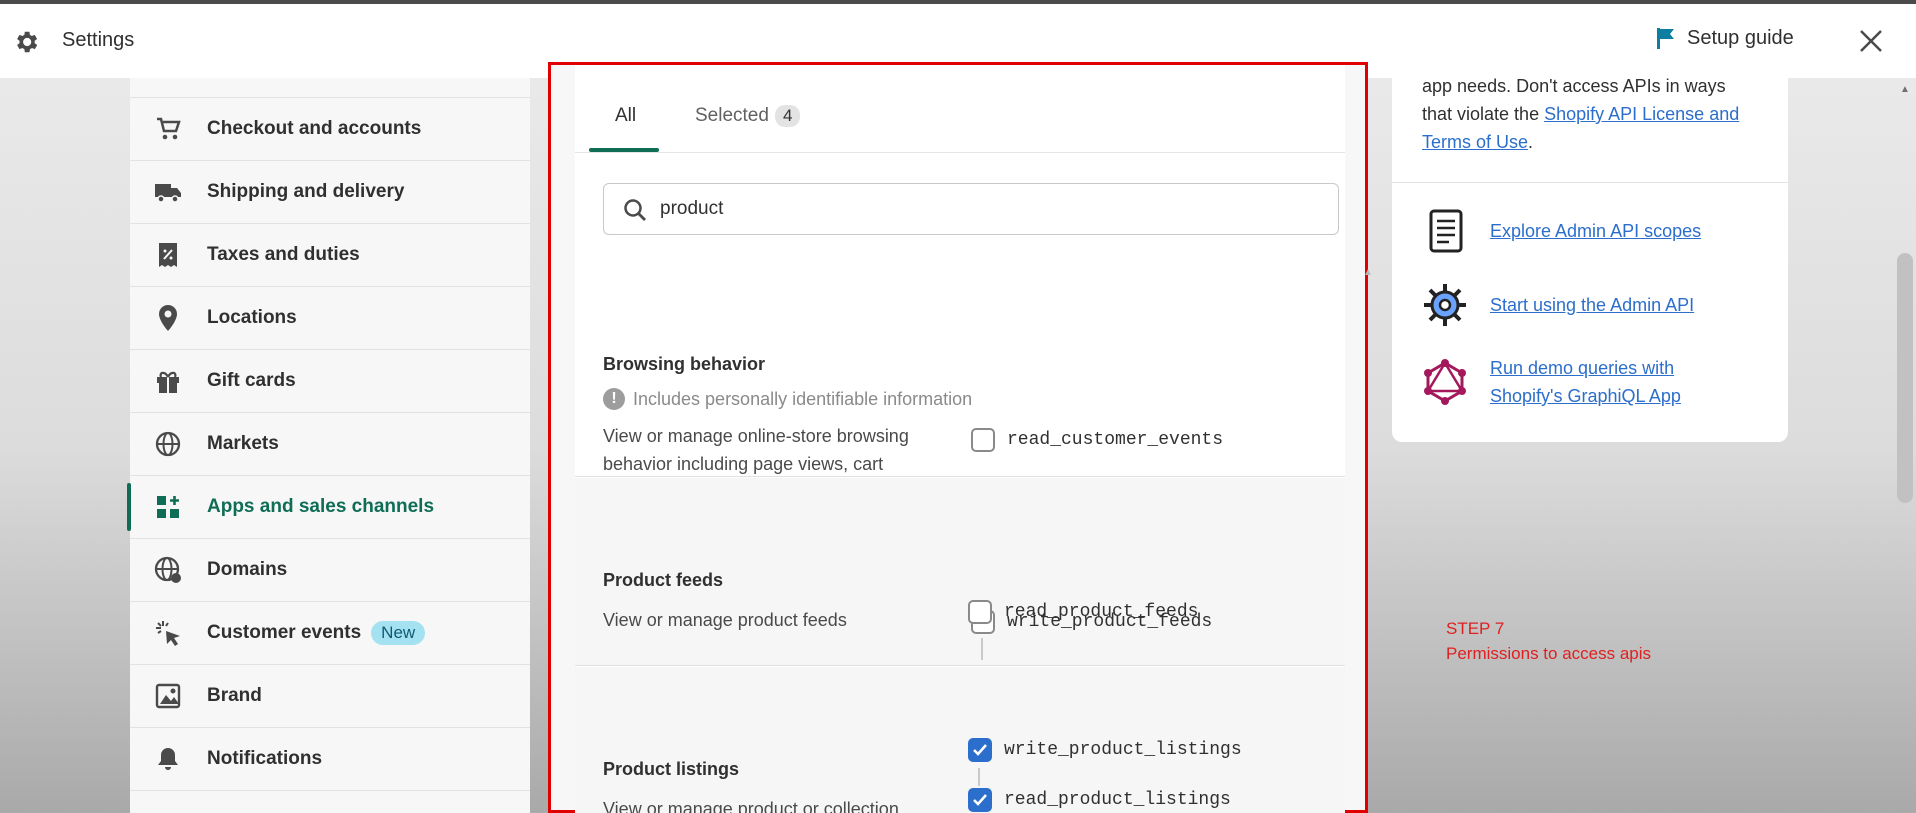 This screenshot has height=813, width=1916. Describe the element at coordinates (1475, 628) in the screenshot. I see `step-label: STEP 7` at that location.